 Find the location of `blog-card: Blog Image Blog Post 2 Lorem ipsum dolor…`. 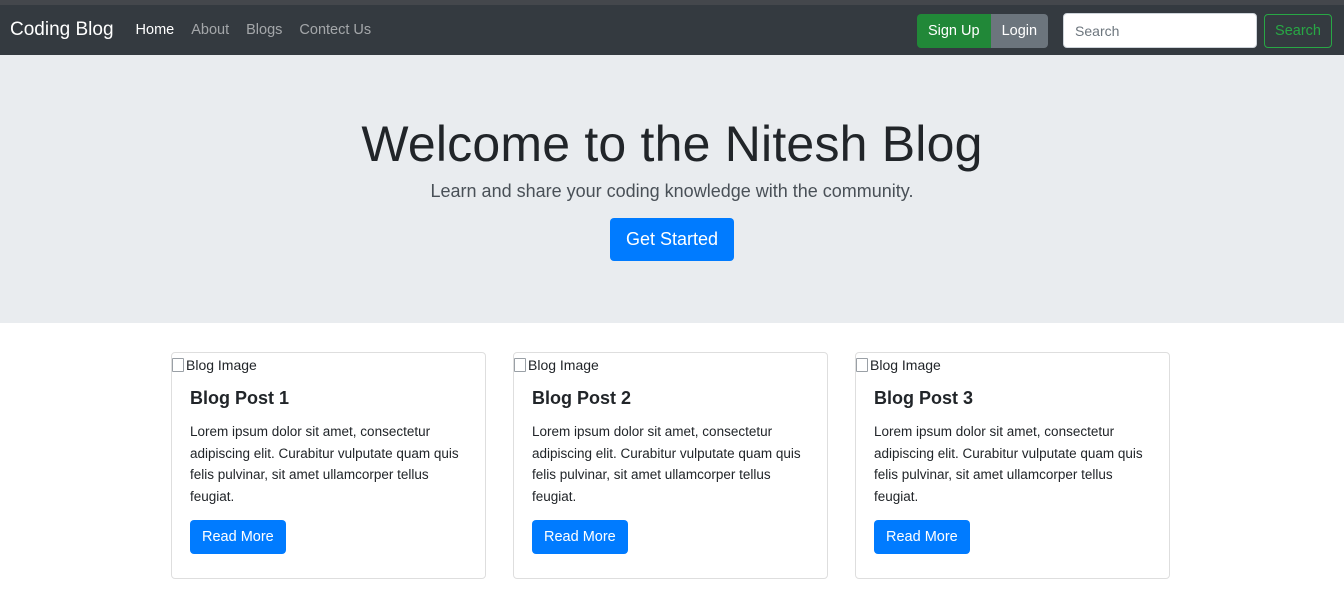

blog-card: Blog Image Blog Post 2 Lorem ipsum dolor… is located at coordinates (670, 465).